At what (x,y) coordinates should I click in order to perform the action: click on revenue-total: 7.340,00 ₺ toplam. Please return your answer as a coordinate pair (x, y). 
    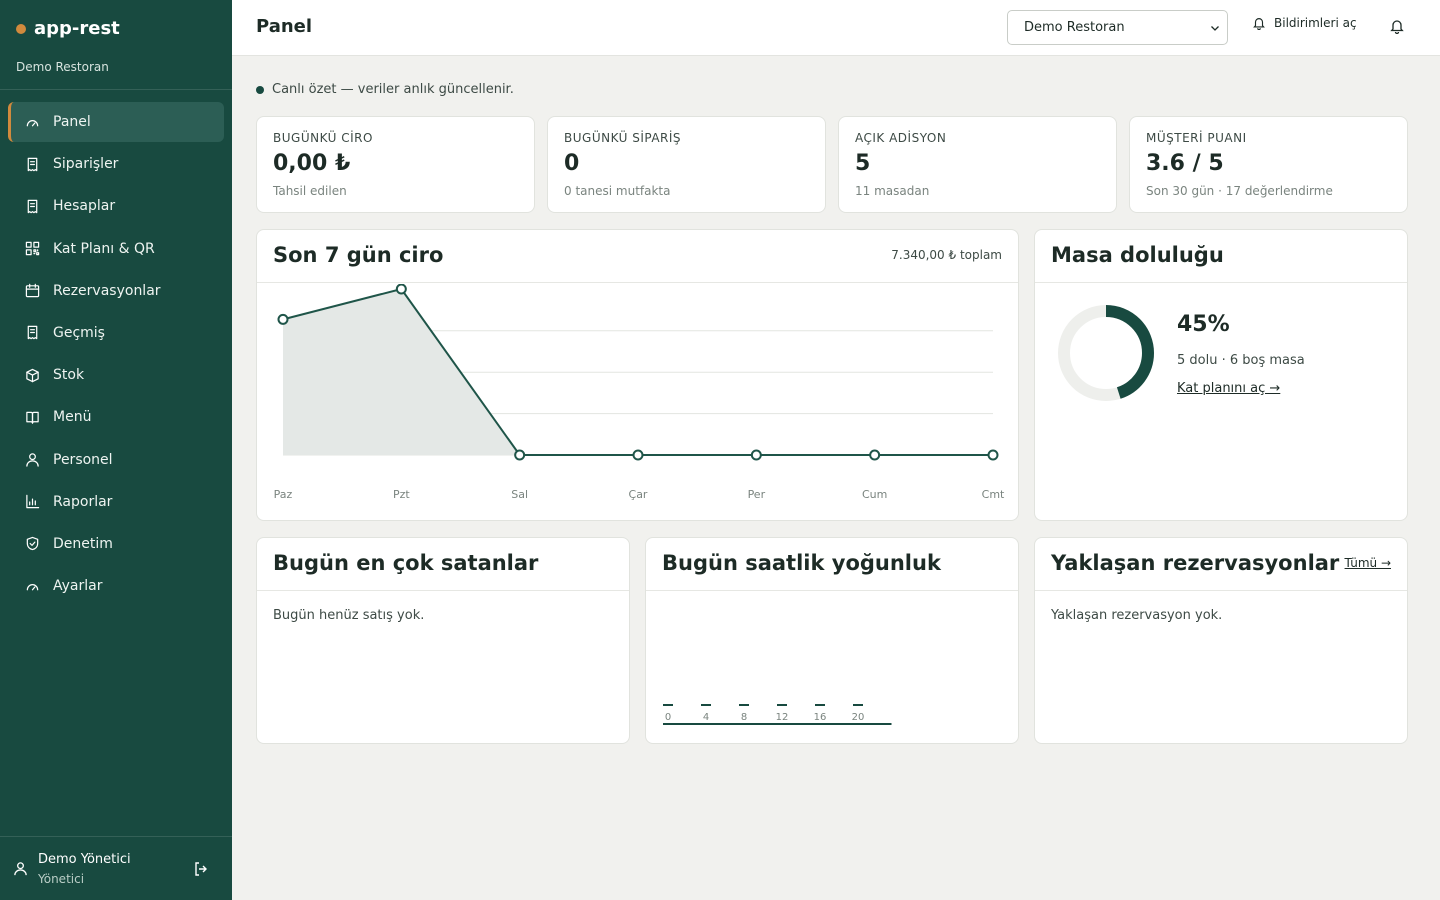
    Looking at the image, I should click on (946, 255).